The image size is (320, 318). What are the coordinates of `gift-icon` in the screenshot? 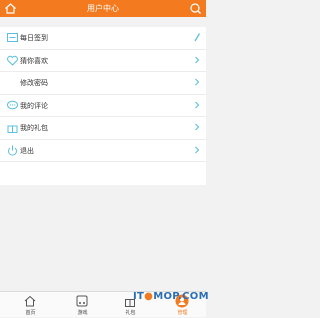 It's located at (12, 129).